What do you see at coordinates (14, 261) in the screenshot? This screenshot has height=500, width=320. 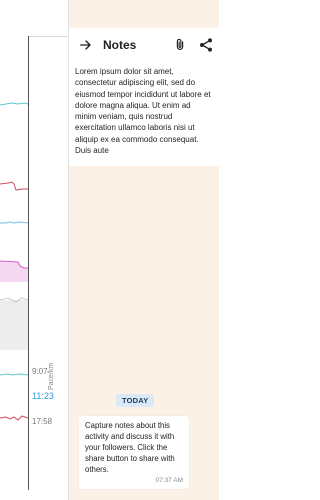 I see `chart-lines` at bounding box center [14, 261].